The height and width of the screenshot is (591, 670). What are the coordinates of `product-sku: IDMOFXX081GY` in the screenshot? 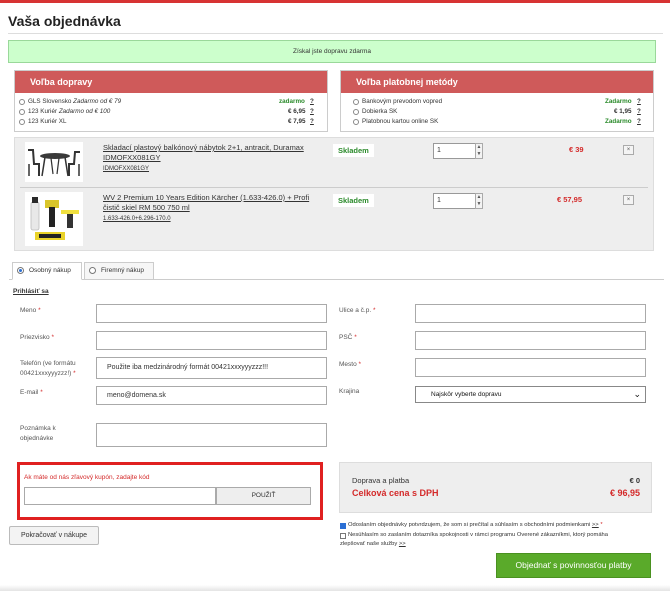 It's located at (126, 169).